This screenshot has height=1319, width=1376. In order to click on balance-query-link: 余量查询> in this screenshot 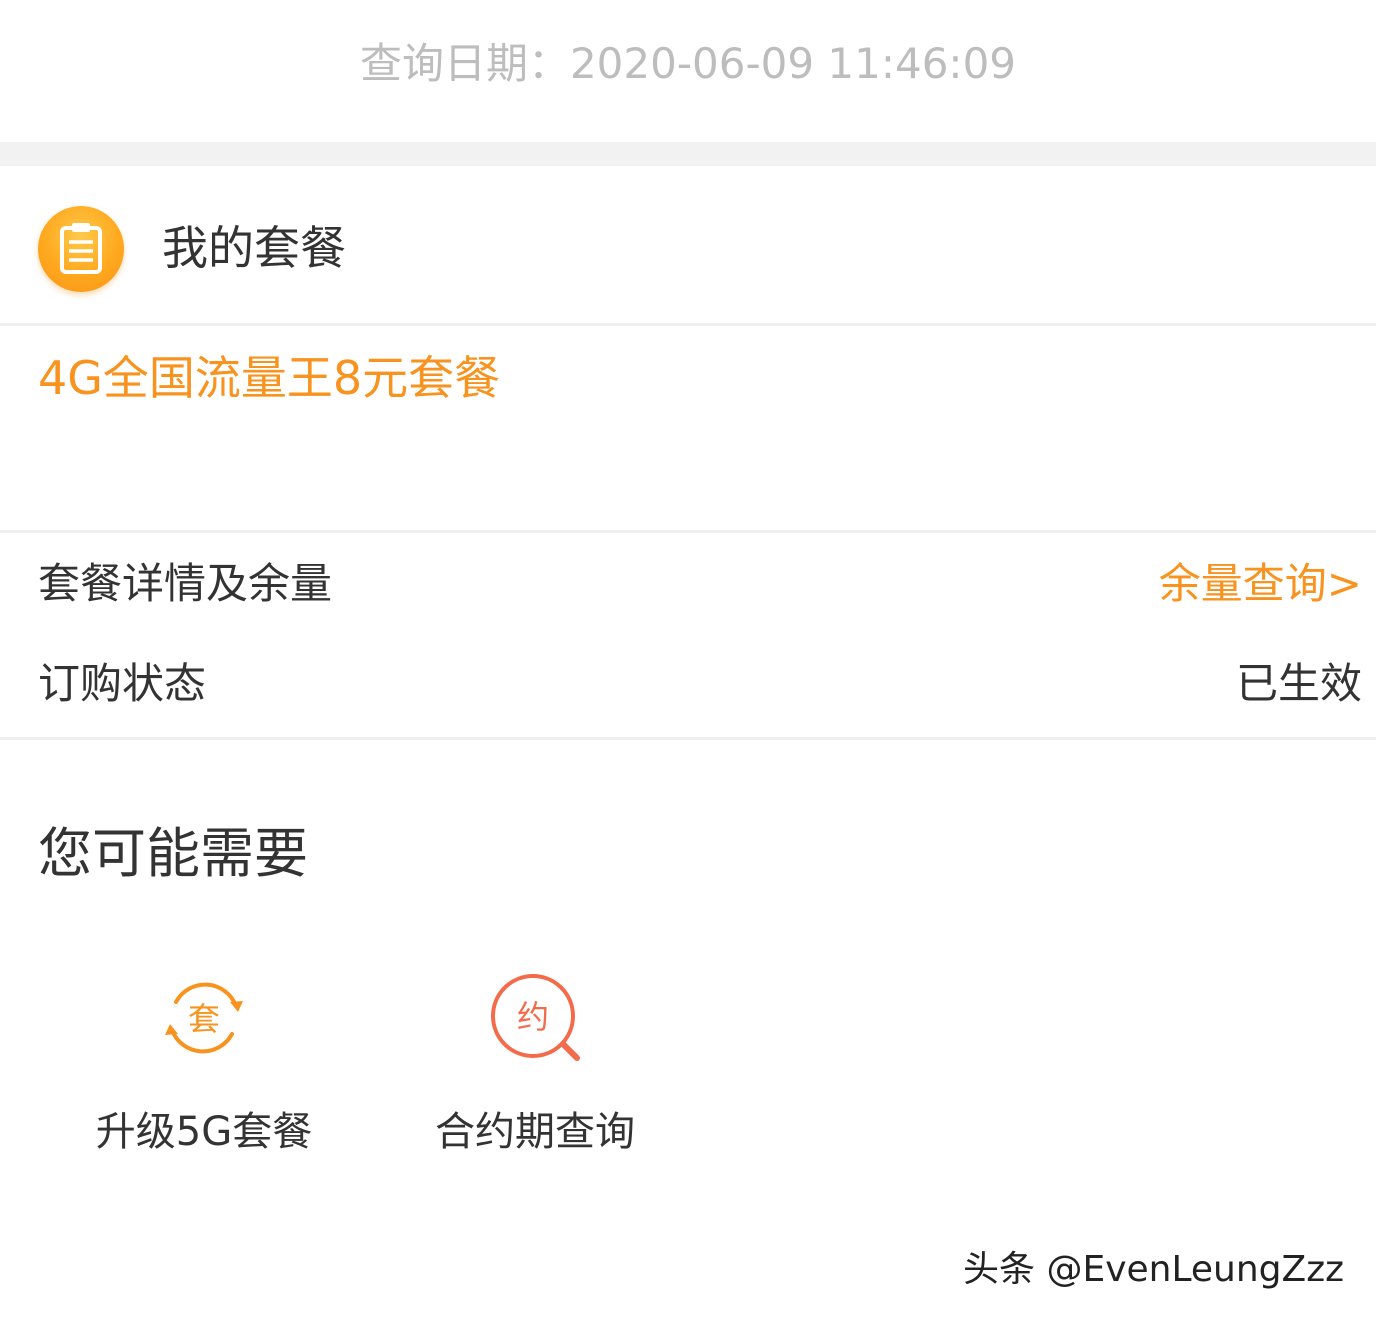, I will do `click(1260, 584)`.